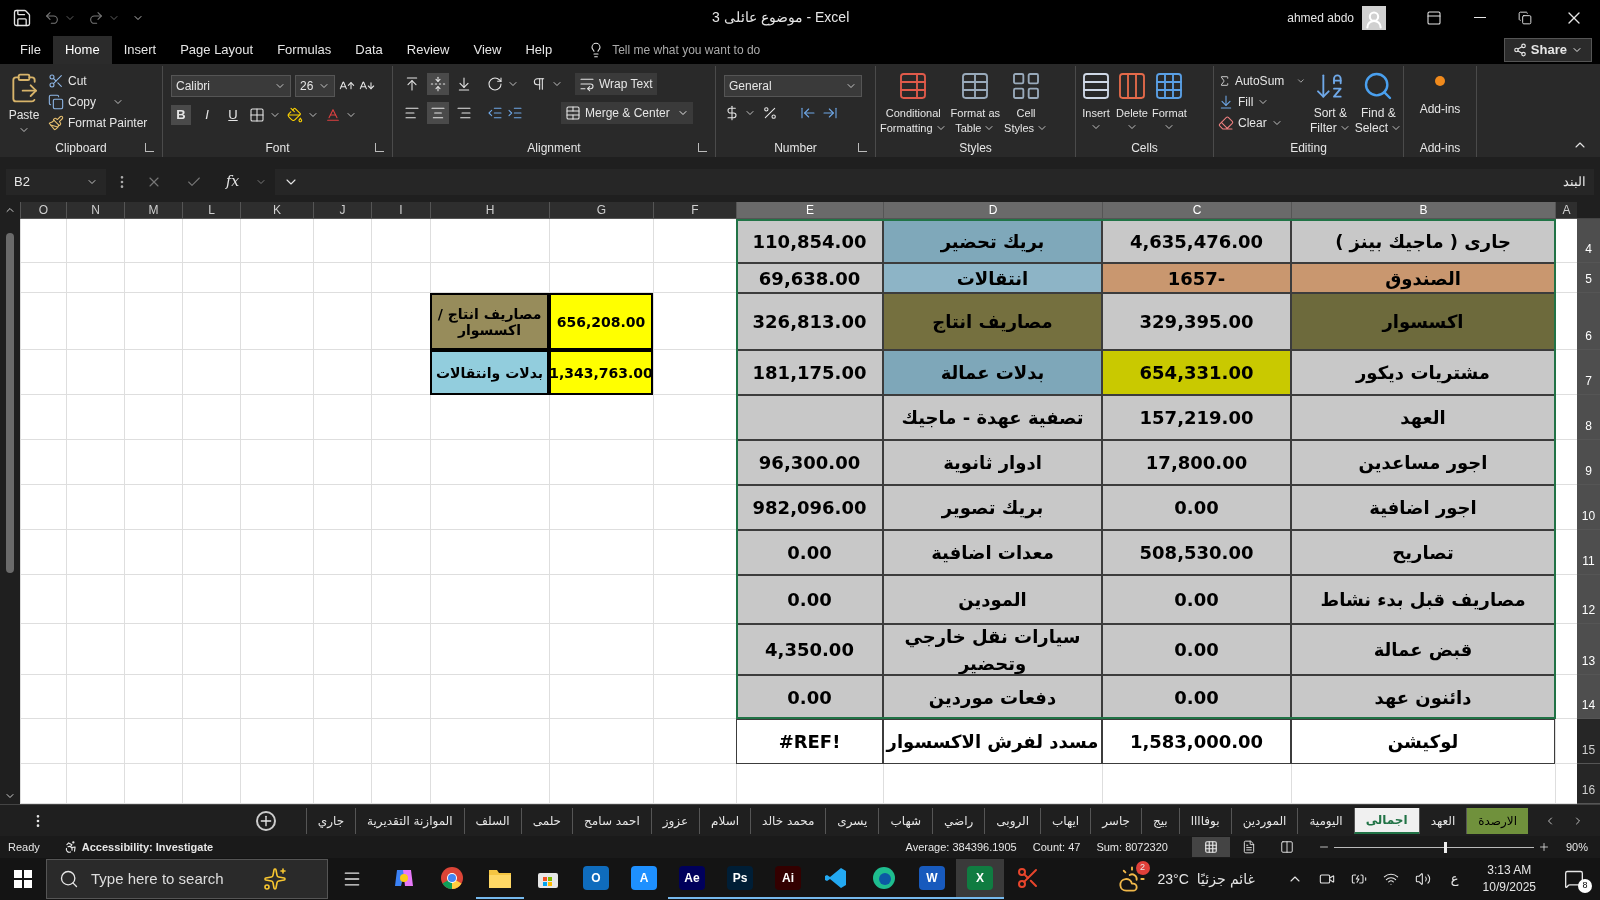 This screenshot has width=1600, height=900. Describe the element at coordinates (492, 820) in the screenshot. I see `sheet-tab: السلف` at that location.